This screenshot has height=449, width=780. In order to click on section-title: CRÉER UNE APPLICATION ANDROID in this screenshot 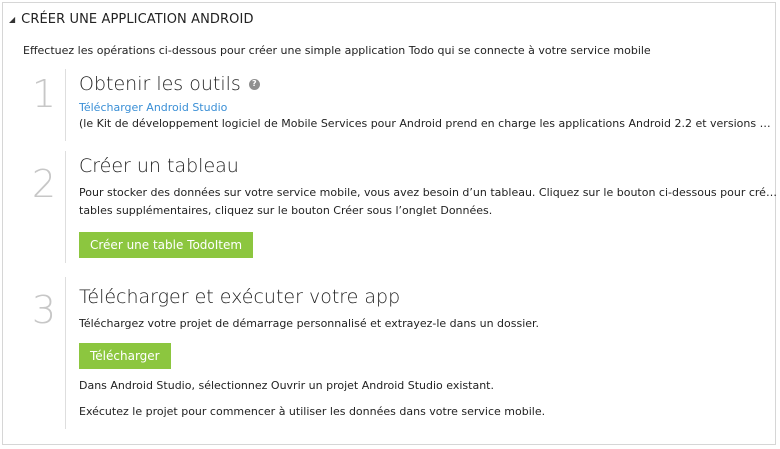, I will do `click(137, 19)`.